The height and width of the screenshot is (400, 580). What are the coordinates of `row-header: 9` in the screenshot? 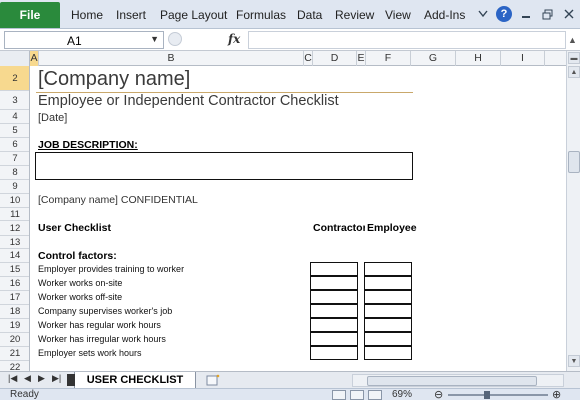 It's located at (14, 187).